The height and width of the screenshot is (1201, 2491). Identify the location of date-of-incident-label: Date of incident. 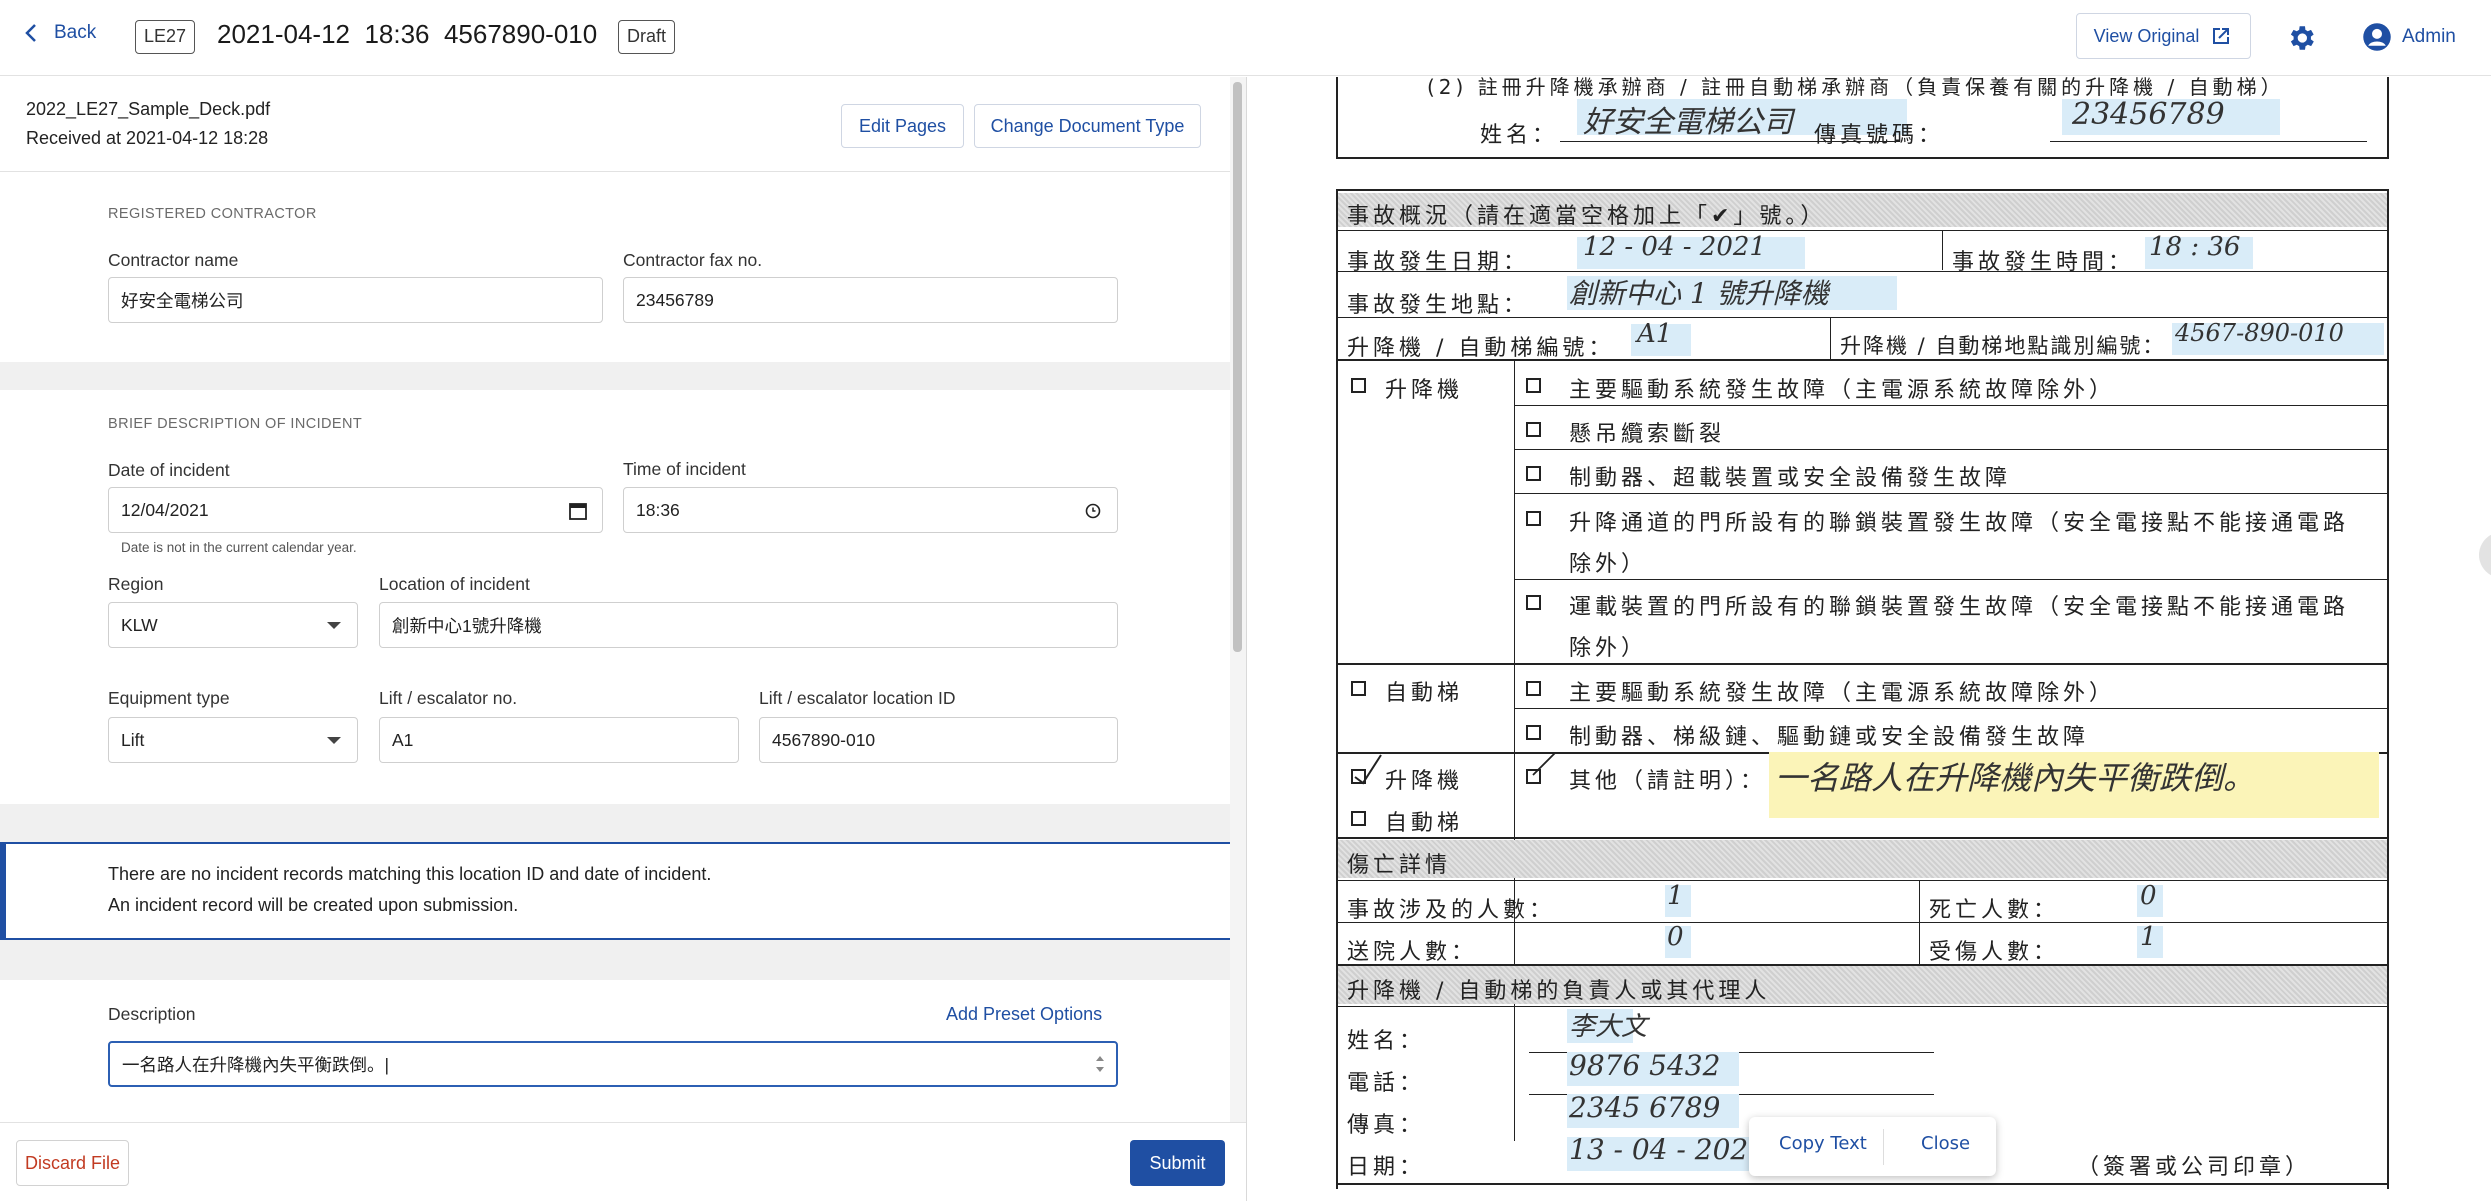
(169, 470).